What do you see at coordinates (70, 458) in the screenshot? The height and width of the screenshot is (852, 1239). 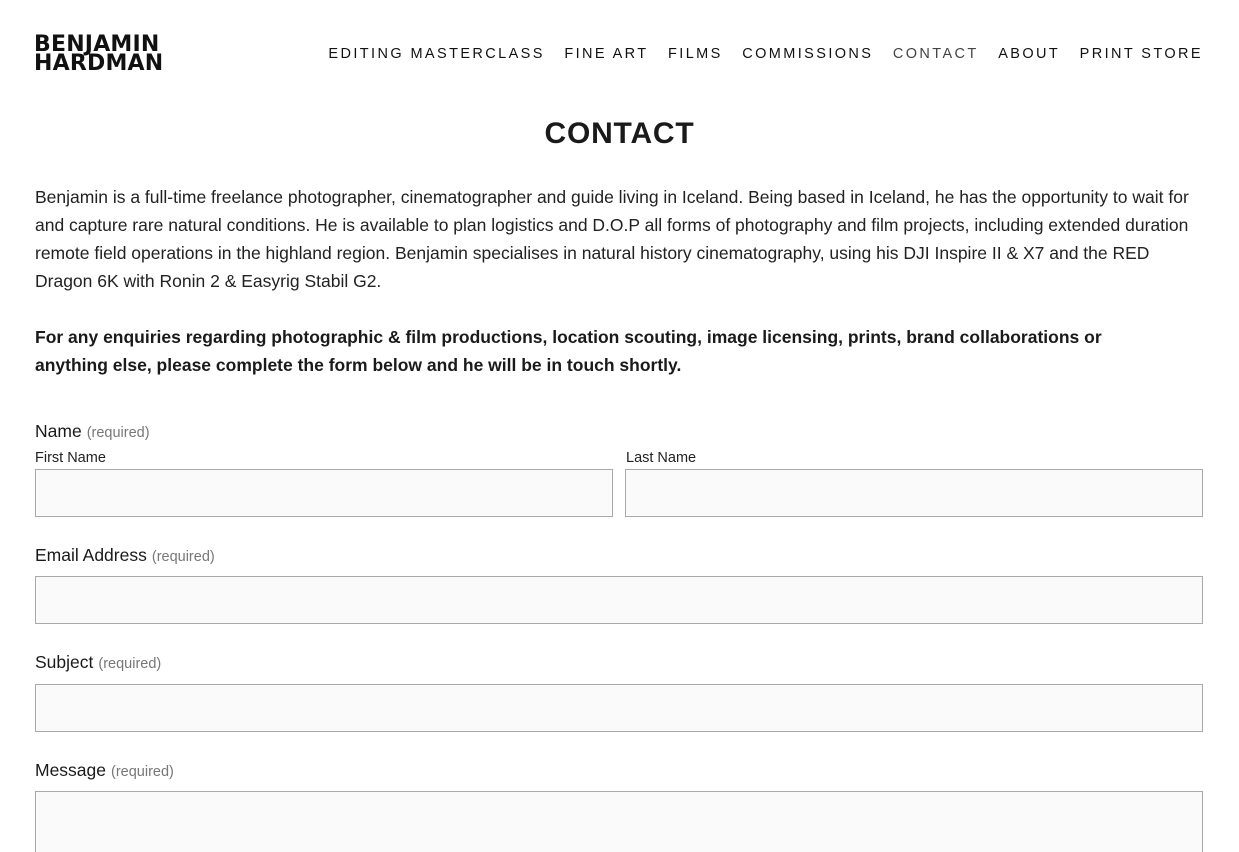 I see `first-name-label: First Name` at bounding box center [70, 458].